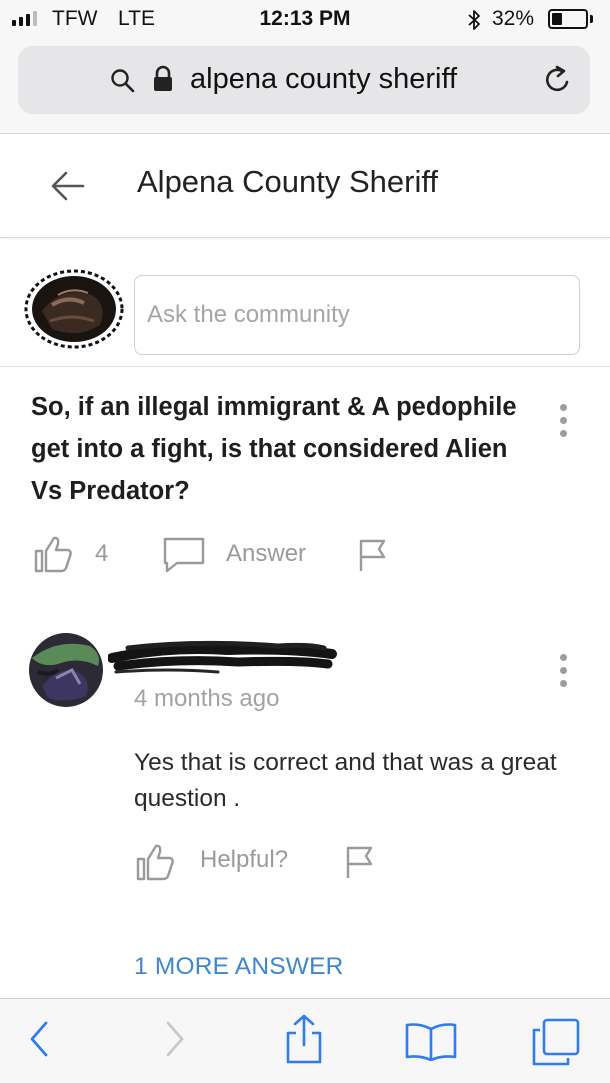 The width and height of the screenshot is (610, 1083). I want to click on page-header: Alpena County Sheriff, so click(305, 186).